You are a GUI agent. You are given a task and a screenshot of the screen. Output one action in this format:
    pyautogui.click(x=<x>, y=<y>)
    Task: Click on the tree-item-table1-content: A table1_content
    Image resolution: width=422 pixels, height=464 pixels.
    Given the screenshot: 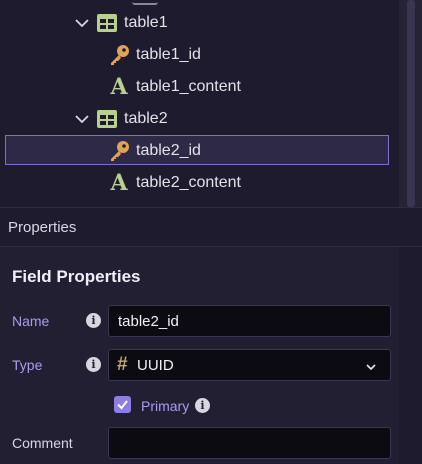 What is the action you would take?
    pyautogui.click(x=174, y=87)
    